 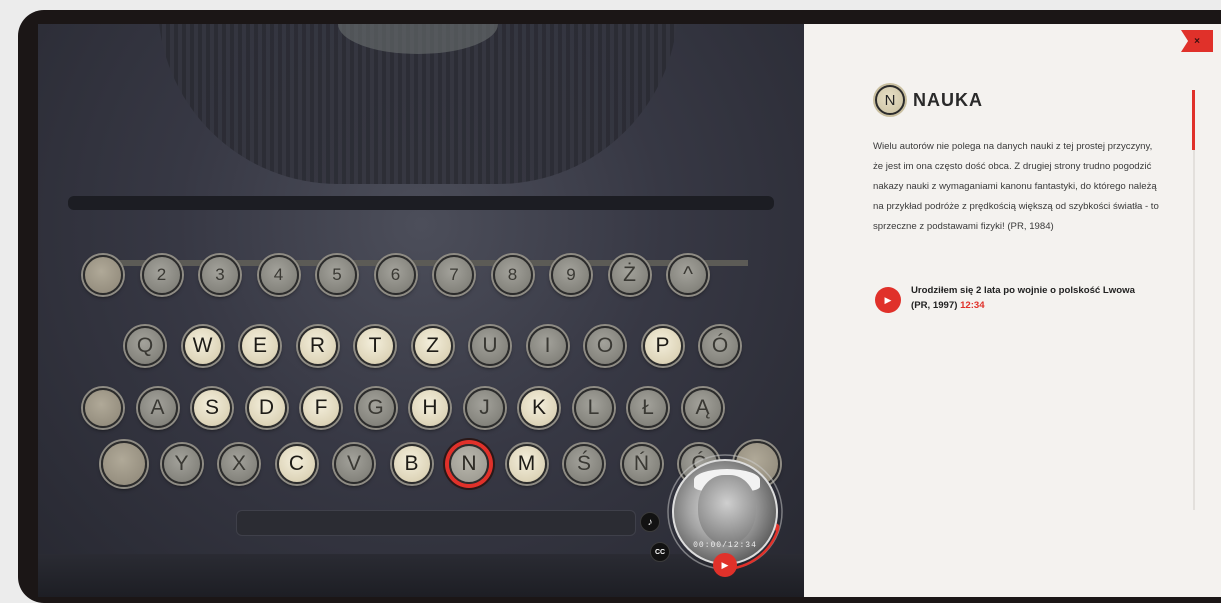 I want to click on key-o-acute: Ó, so click(x=720, y=346).